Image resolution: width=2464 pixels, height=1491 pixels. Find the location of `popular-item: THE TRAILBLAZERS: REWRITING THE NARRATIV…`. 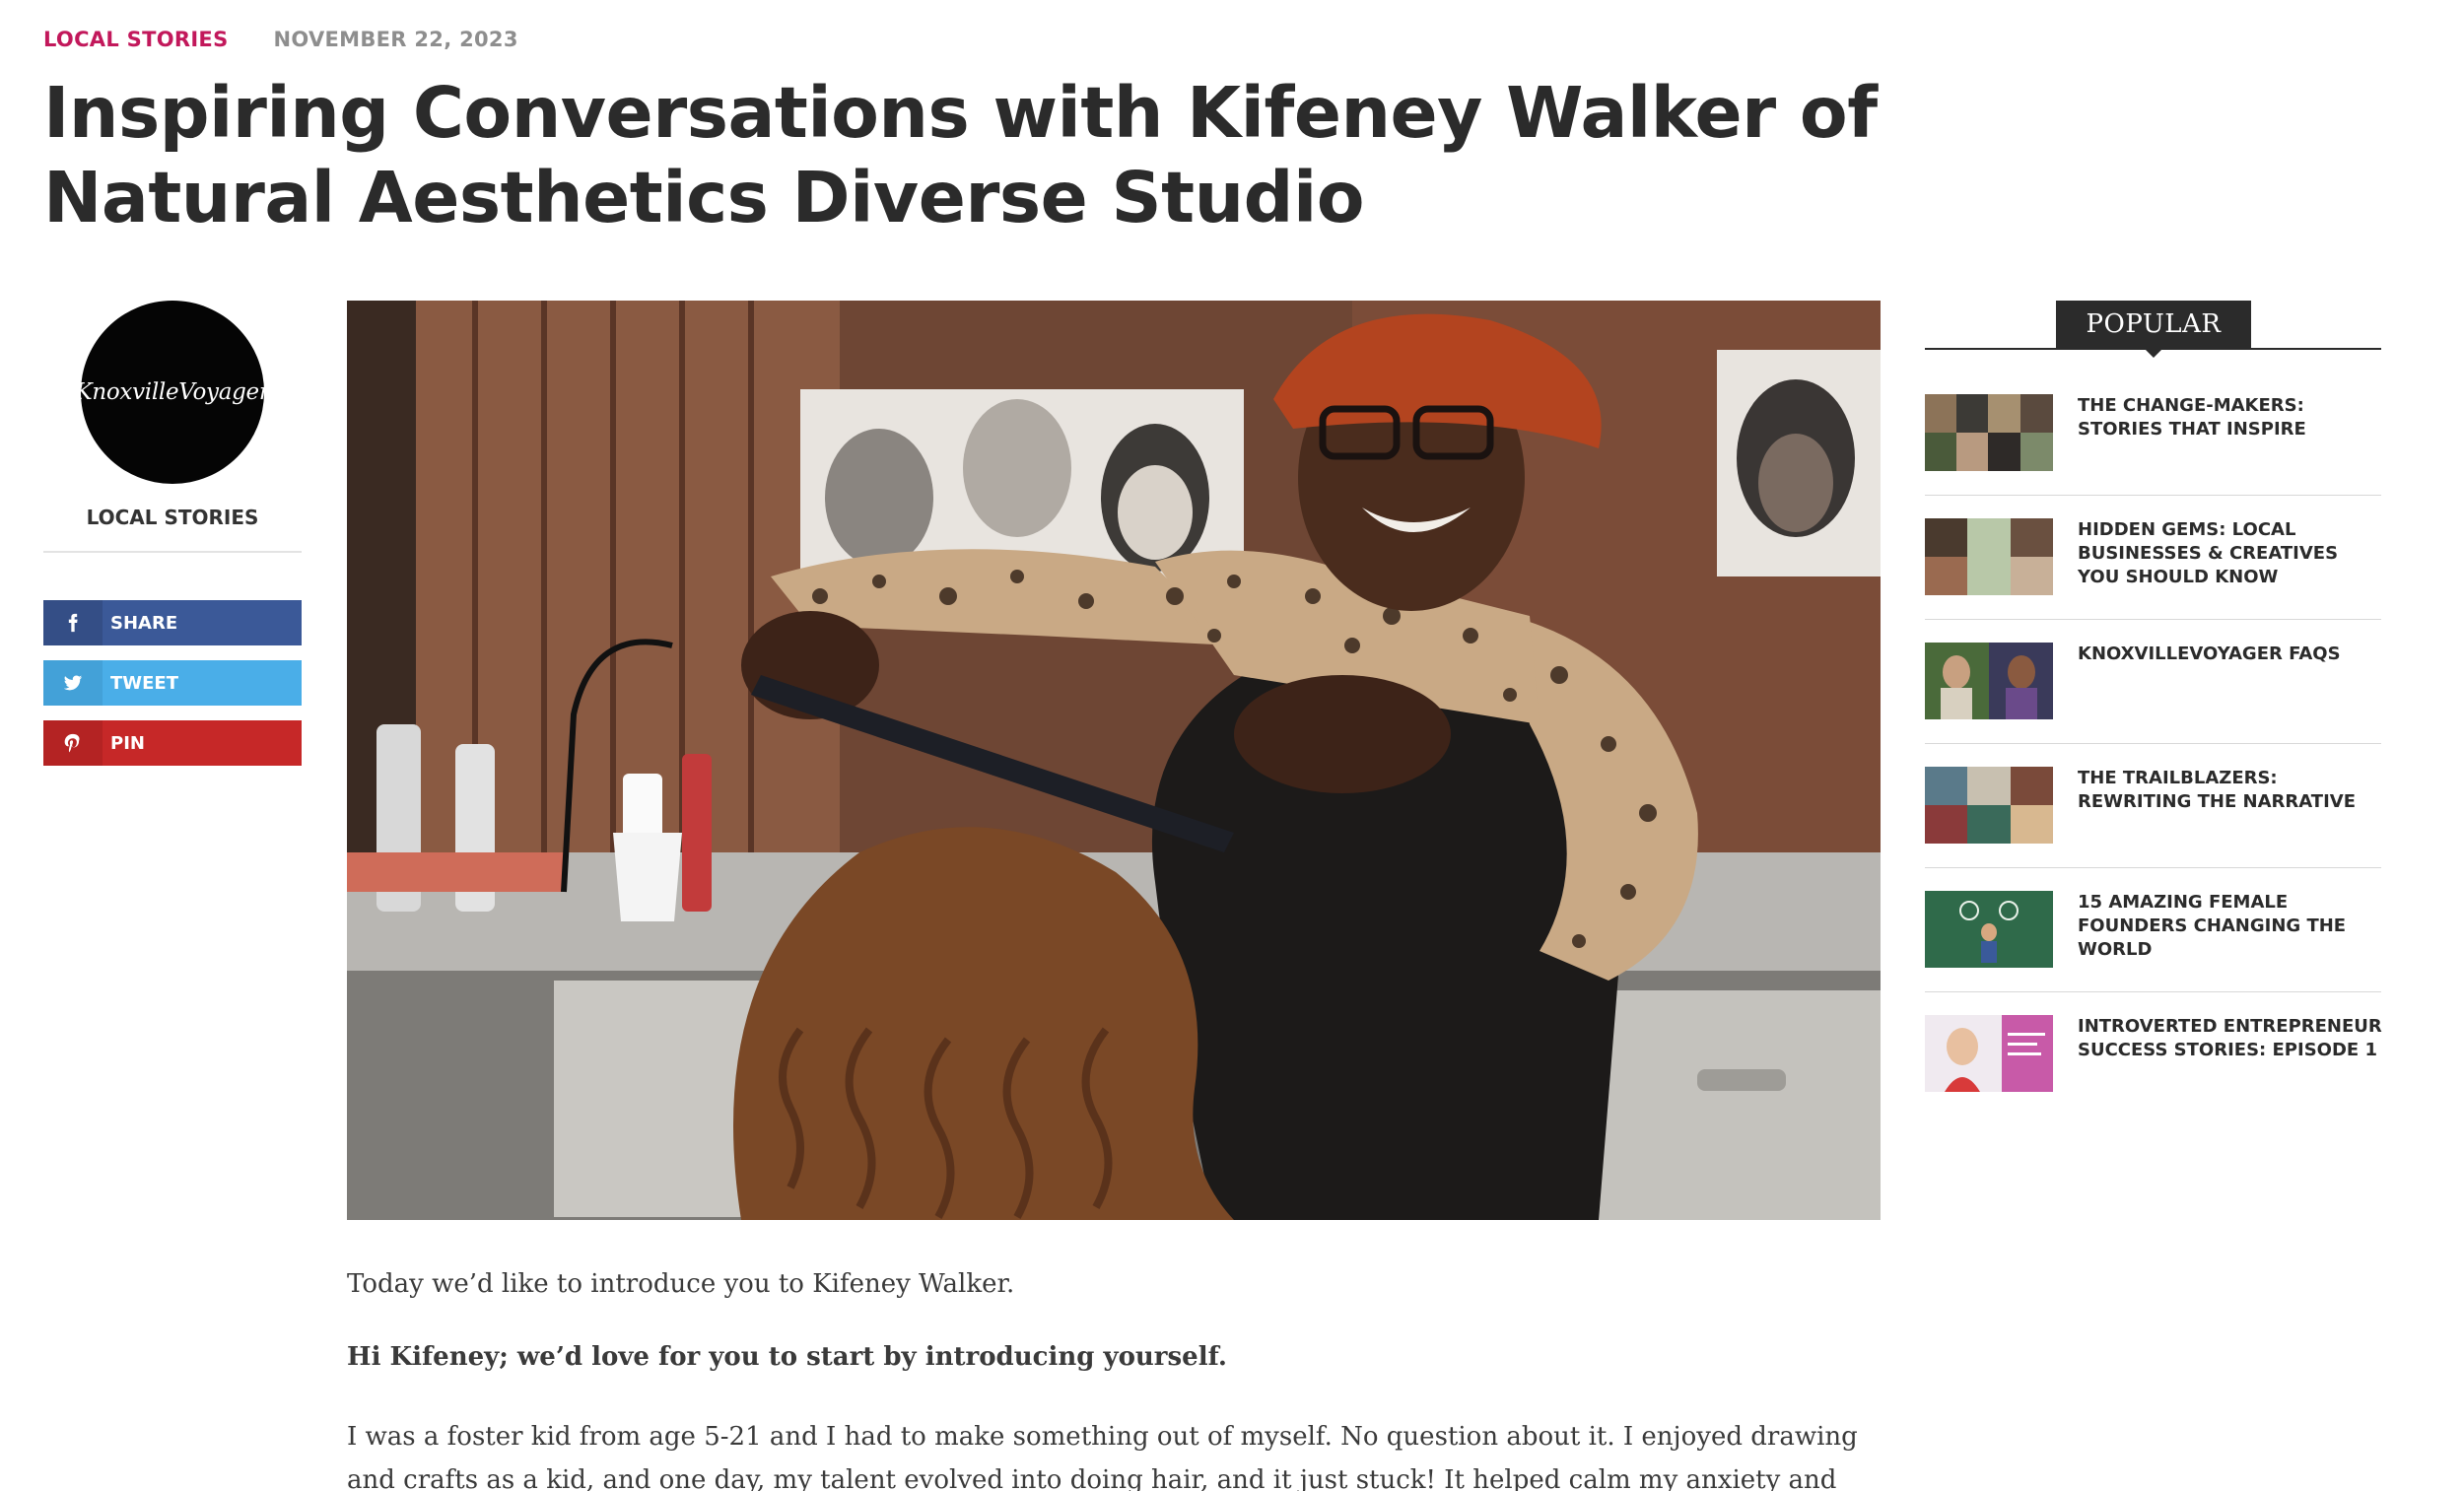

popular-item: THE TRAILBLAZERS: REWRITING THE NARRATIV… is located at coordinates (2153, 771).